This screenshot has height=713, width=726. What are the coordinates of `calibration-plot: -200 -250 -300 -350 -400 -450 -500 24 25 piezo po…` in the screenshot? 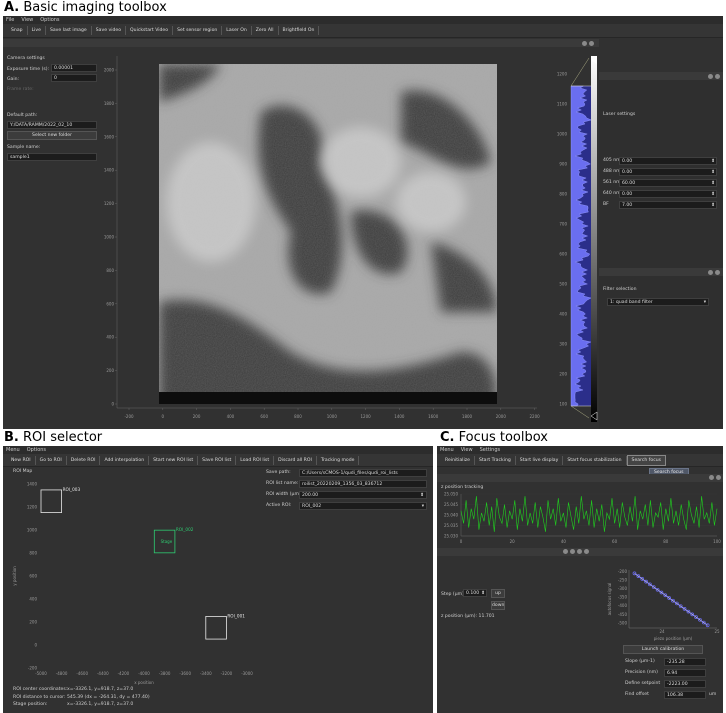 It's located at (664, 603).